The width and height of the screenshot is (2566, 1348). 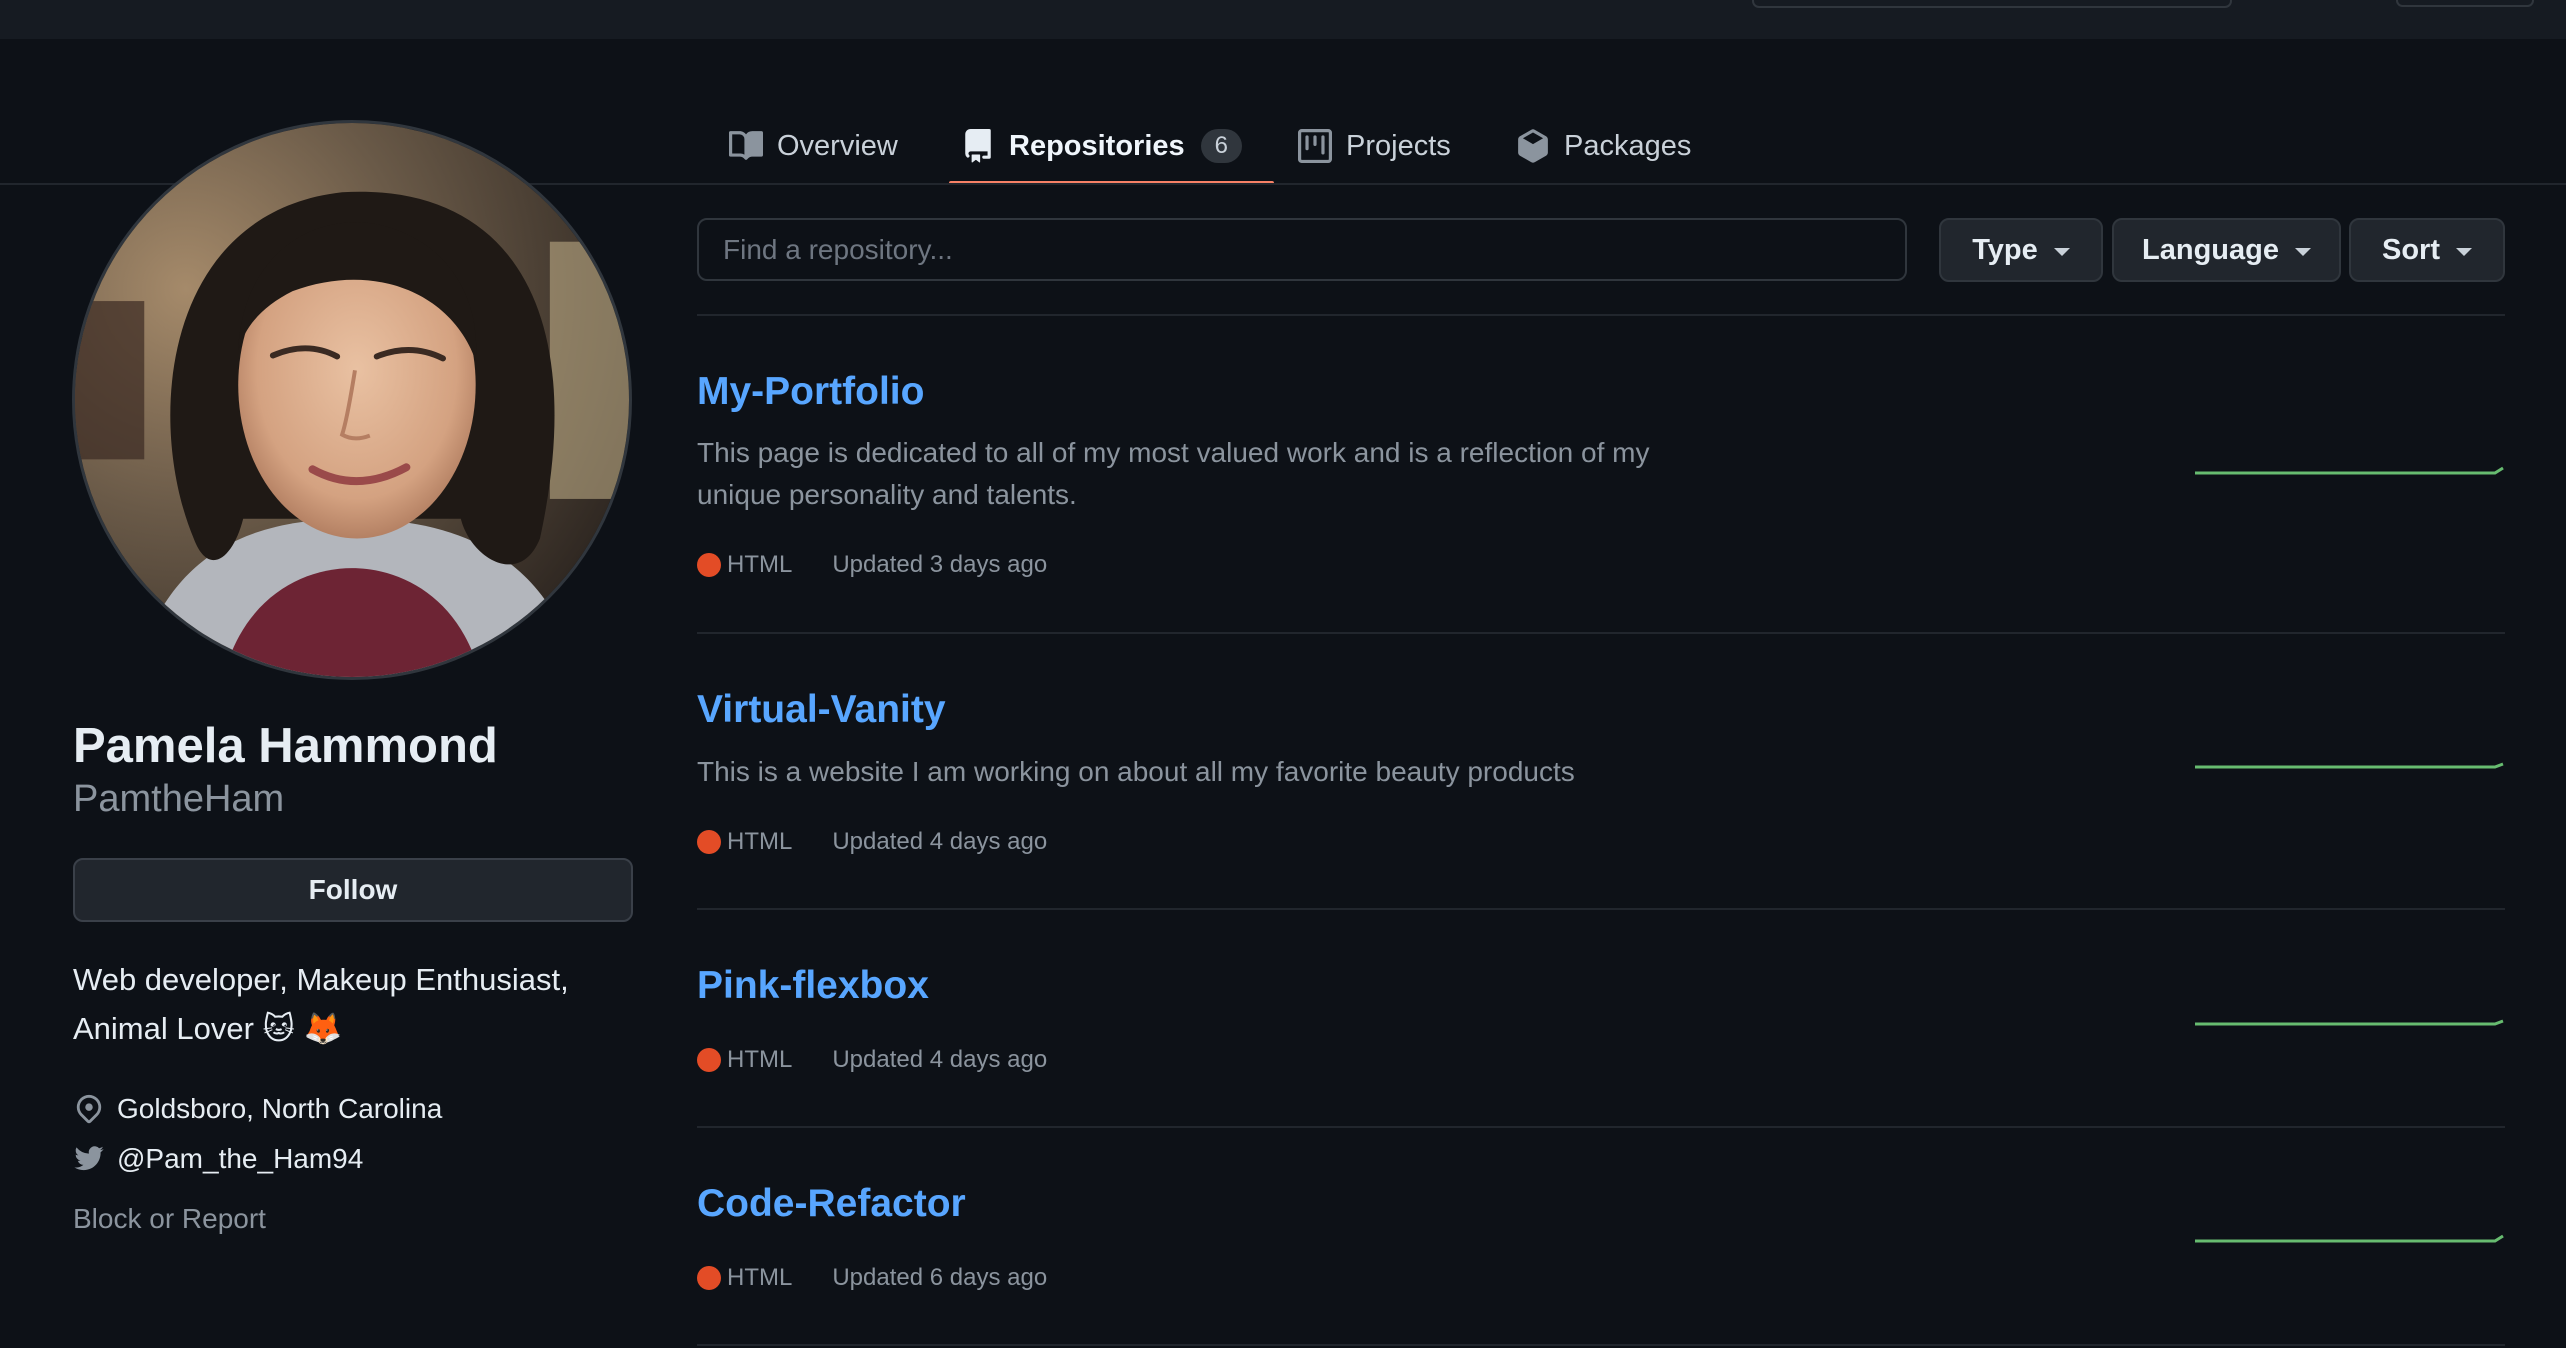 I want to click on profile-location: Goldsboro, North Carolina, so click(x=257, y=1109).